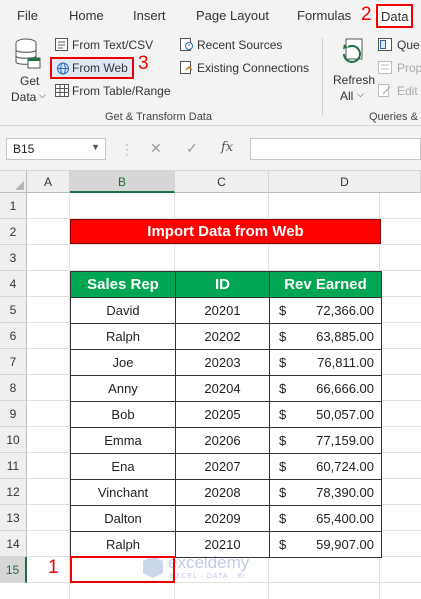 This screenshot has width=421, height=599. Describe the element at coordinates (222, 440) in the screenshot. I see `cell-id: 20206` at that location.